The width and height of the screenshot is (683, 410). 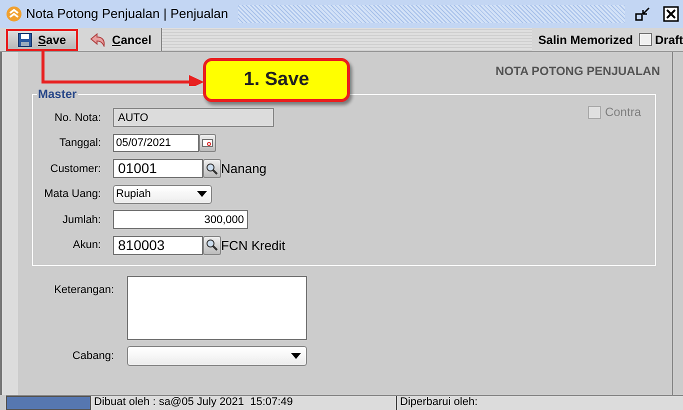 What do you see at coordinates (156, 143) in the screenshot?
I see `date-field: 05/07/2021` at bounding box center [156, 143].